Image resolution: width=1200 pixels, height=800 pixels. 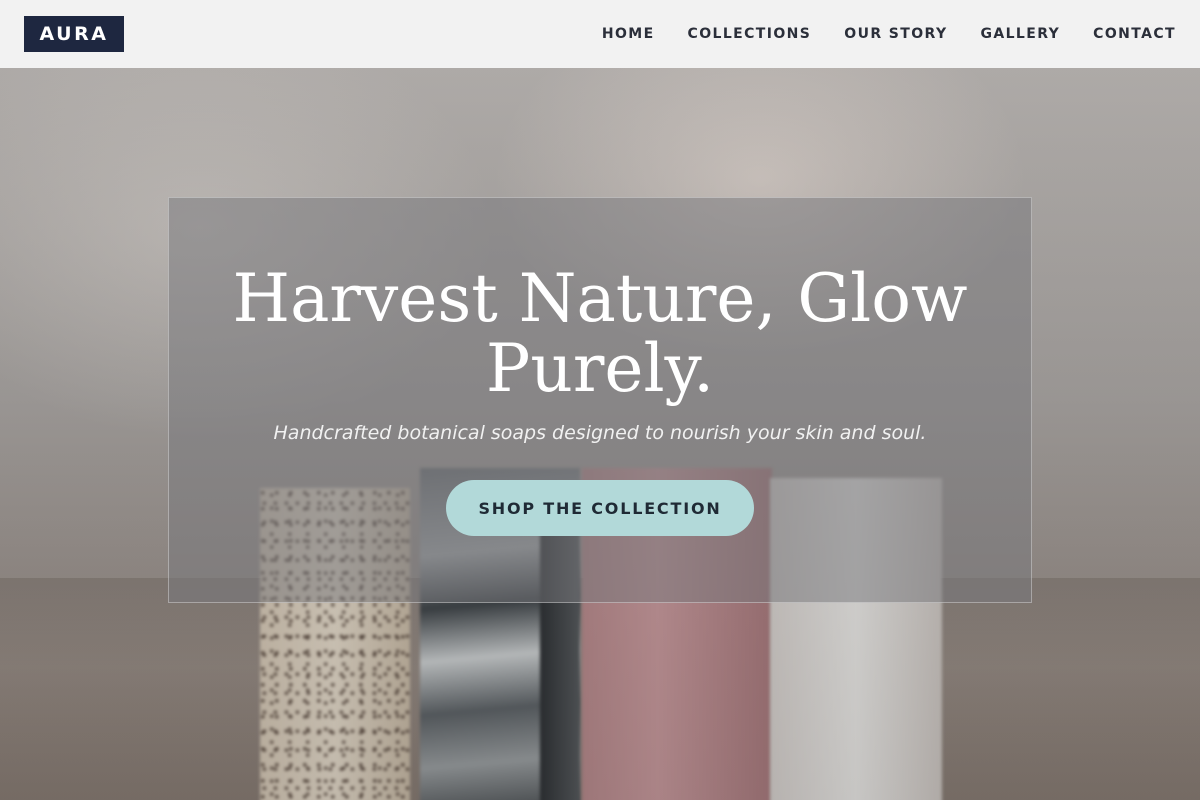 I want to click on nav-home-link: HOME, so click(x=628, y=34).